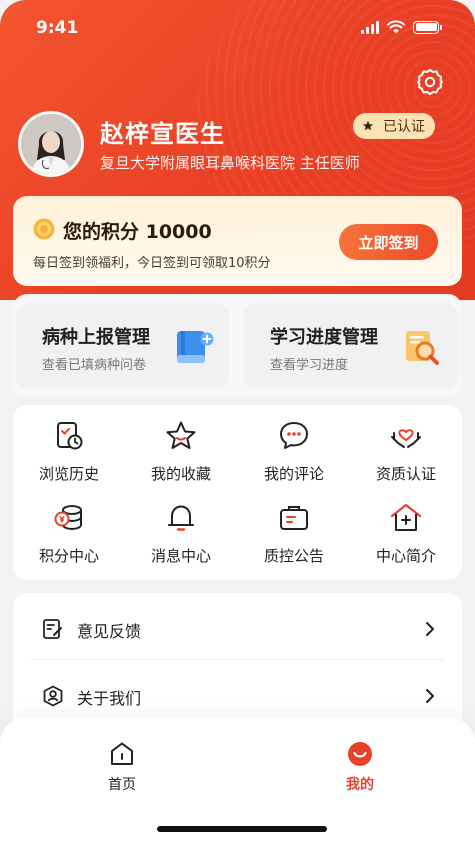 The width and height of the screenshot is (475, 846). What do you see at coordinates (237, 241) in the screenshot?
I see `points-card: 您的积分 10000 每日签到领福利，今日签到可领取10积分 立即签到` at bounding box center [237, 241].